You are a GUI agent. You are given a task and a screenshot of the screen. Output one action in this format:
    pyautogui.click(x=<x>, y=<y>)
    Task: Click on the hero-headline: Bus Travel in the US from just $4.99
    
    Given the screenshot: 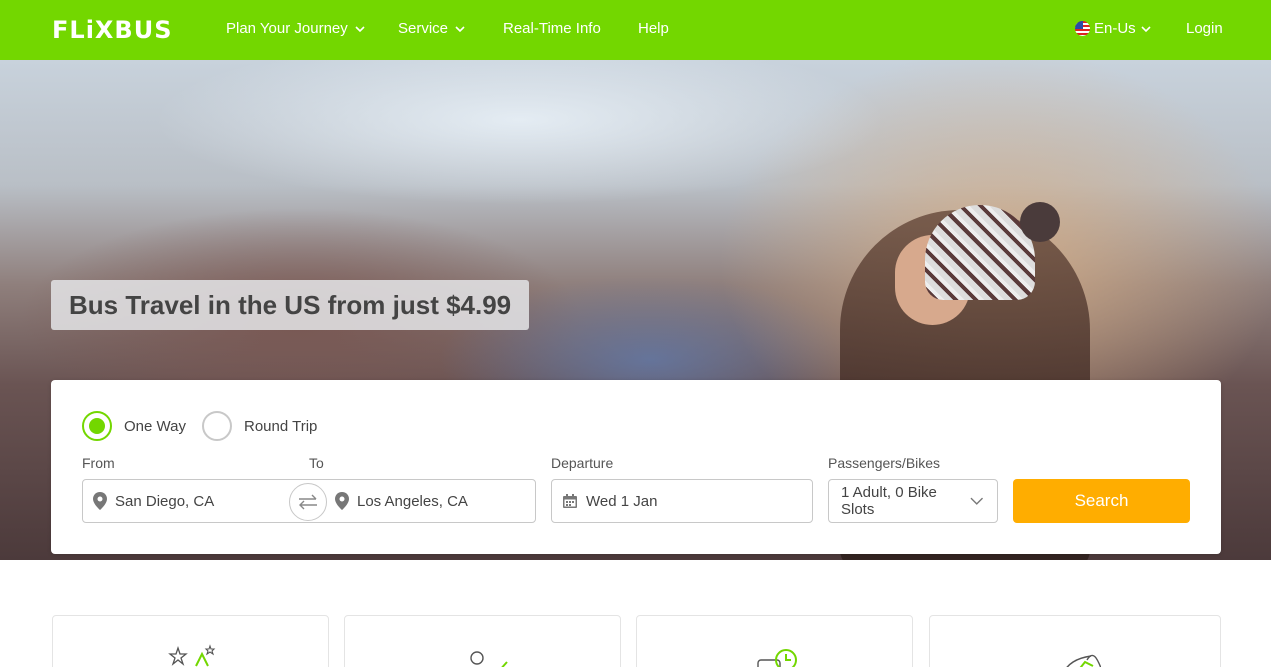 What is the action you would take?
    pyautogui.click(x=290, y=305)
    